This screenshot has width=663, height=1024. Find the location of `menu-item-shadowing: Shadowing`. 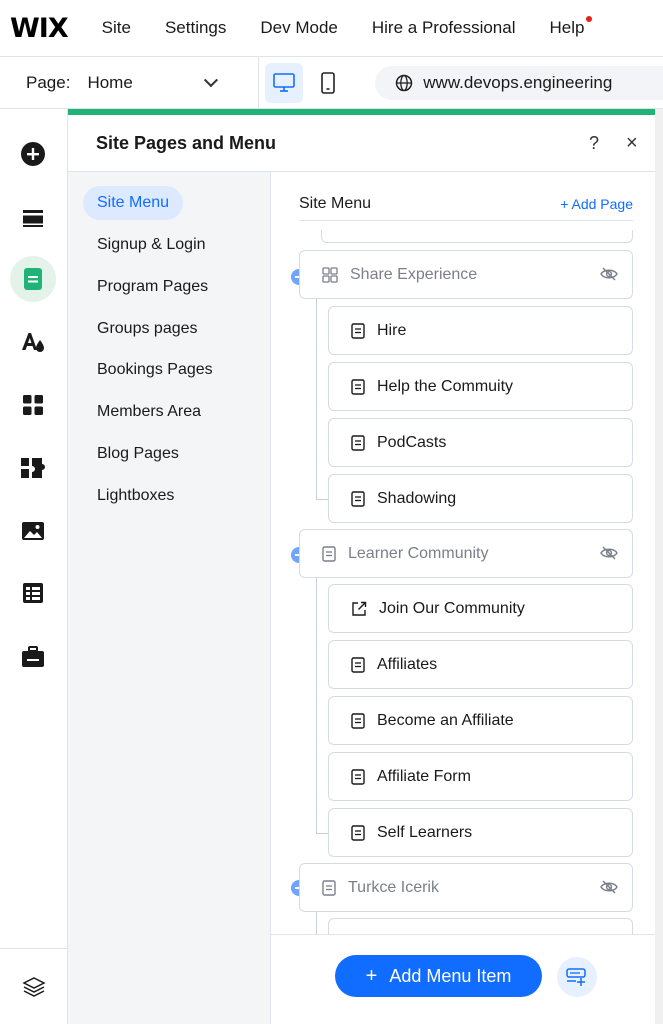

menu-item-shadowing: Shadowing is located at coordinates (480, 498).